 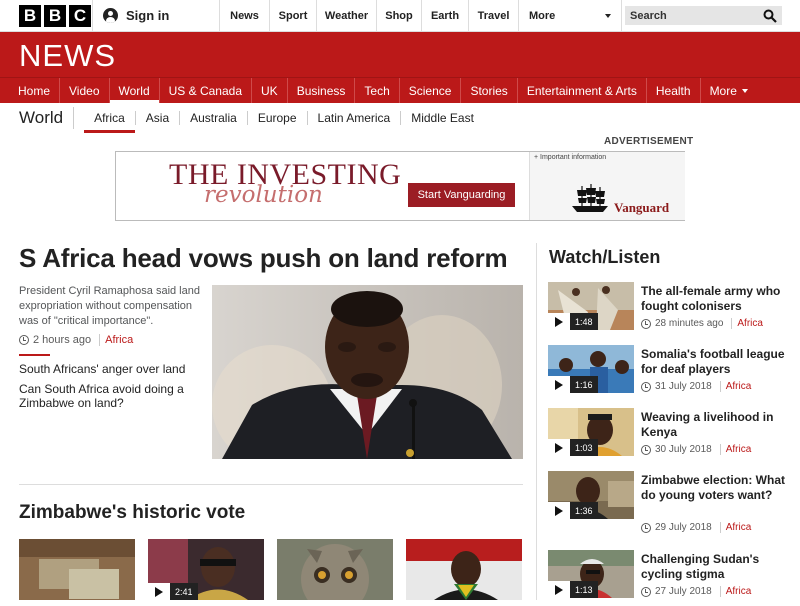 What do you see at coordinates (148, 15) in the screenshot?
I see `signin-label: Sign in` at bounding box center [148, 15].